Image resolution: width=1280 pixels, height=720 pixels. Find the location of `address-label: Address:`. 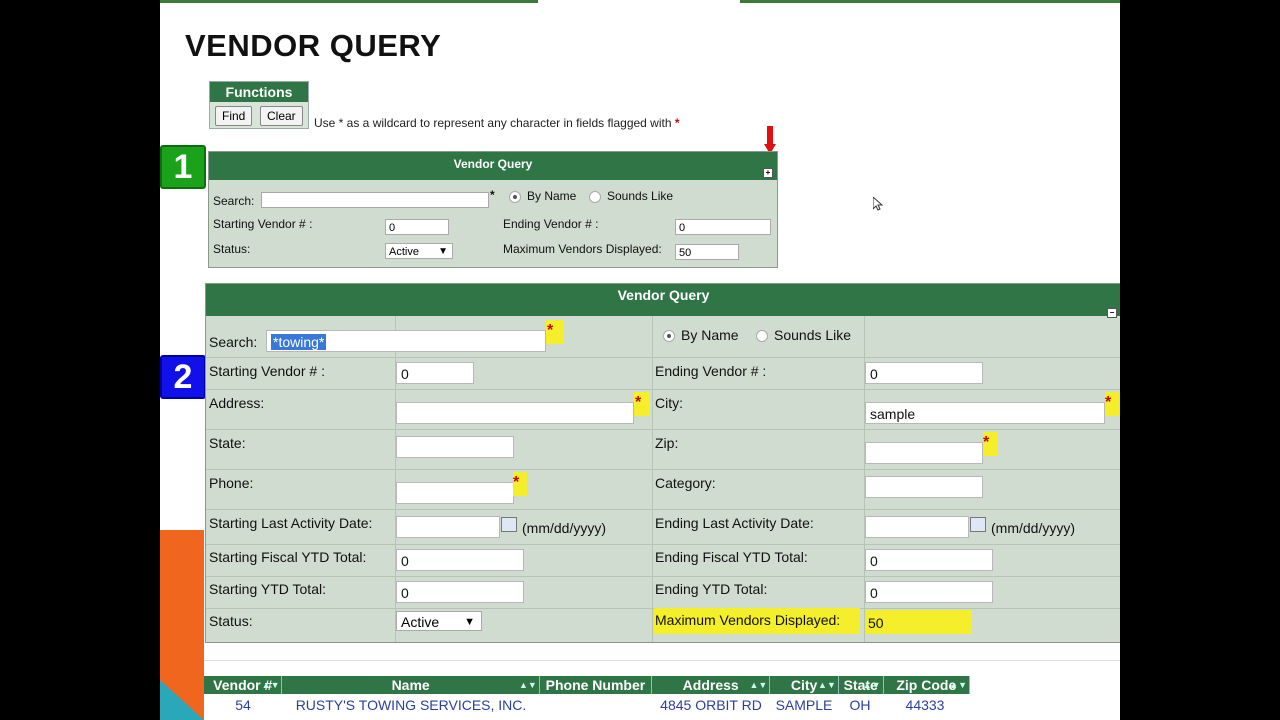

address-label: Address: is located at coordinates (237, 403).